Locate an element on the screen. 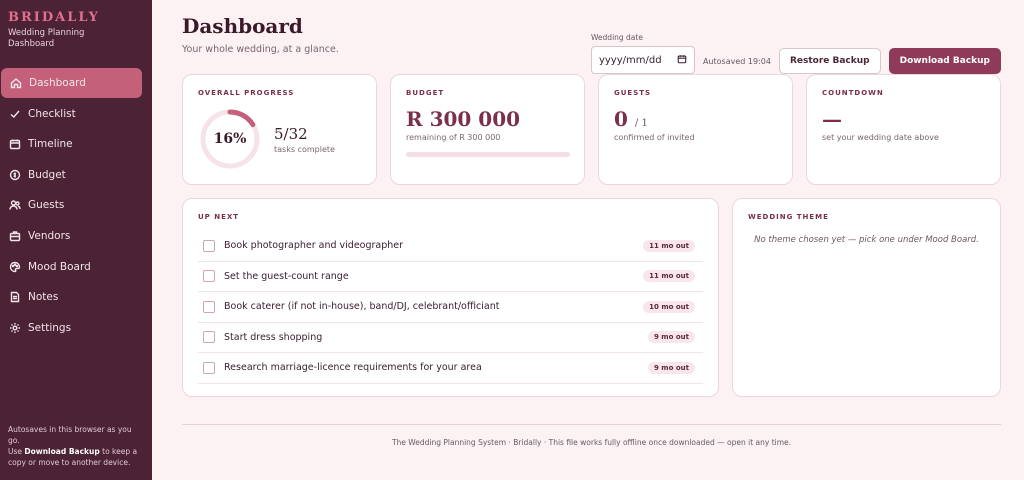 This screenshot has width=1024, height=480. countdown-card: COUNTDOWN — set your wedding date above is located at coordinates (903, 129).